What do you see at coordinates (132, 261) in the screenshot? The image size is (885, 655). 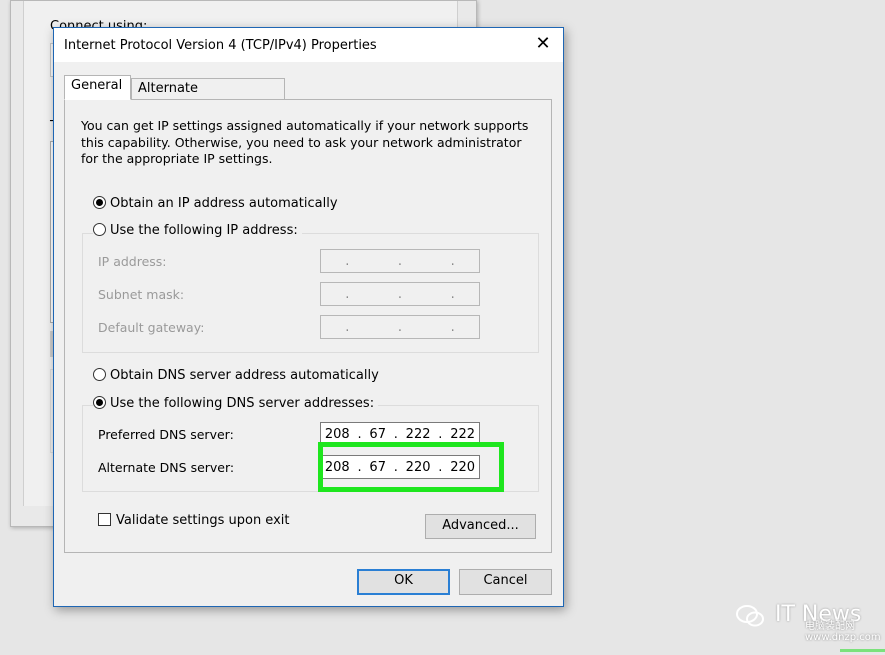 I see `ip-address-label: IP address:` at bounding box center [132, 261].